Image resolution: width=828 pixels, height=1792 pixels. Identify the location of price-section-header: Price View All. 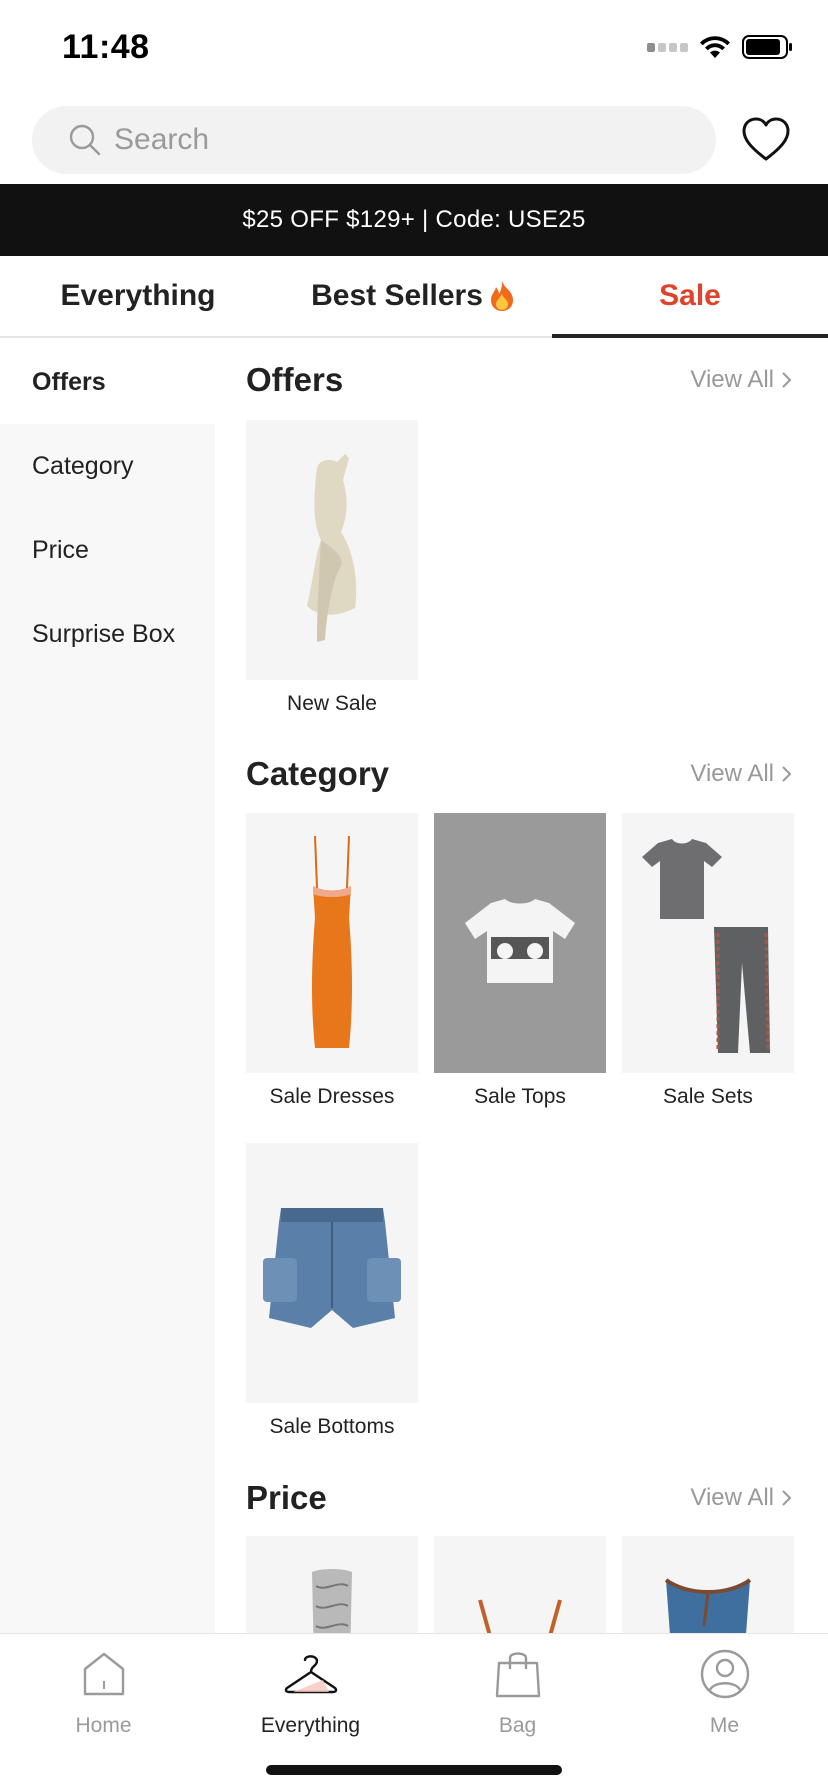
(520, 1498).